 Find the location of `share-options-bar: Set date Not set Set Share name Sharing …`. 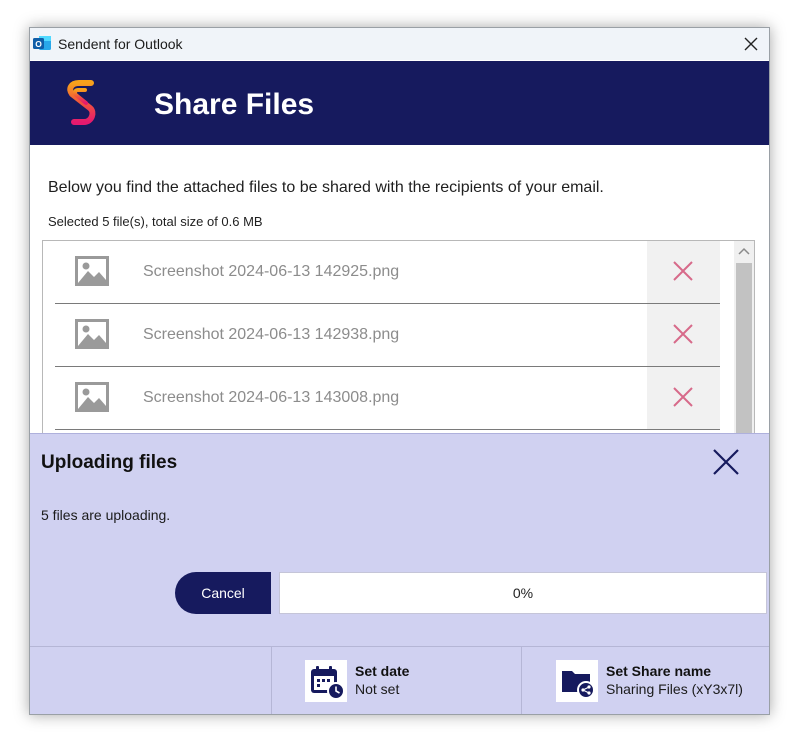

share-options-bar: Set date Not set Set Share name Sharing … is located at coordinates (399, 680).